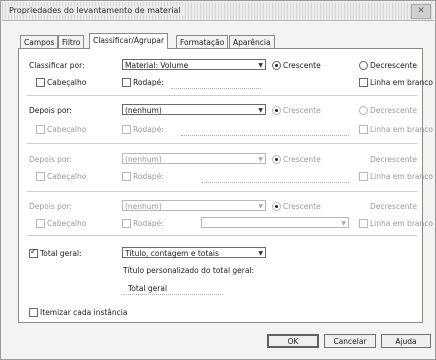  Describe the element at coordinates (84, 312) in the screenshot. I see `itemize-label: Itemizar cada instância` at that location.